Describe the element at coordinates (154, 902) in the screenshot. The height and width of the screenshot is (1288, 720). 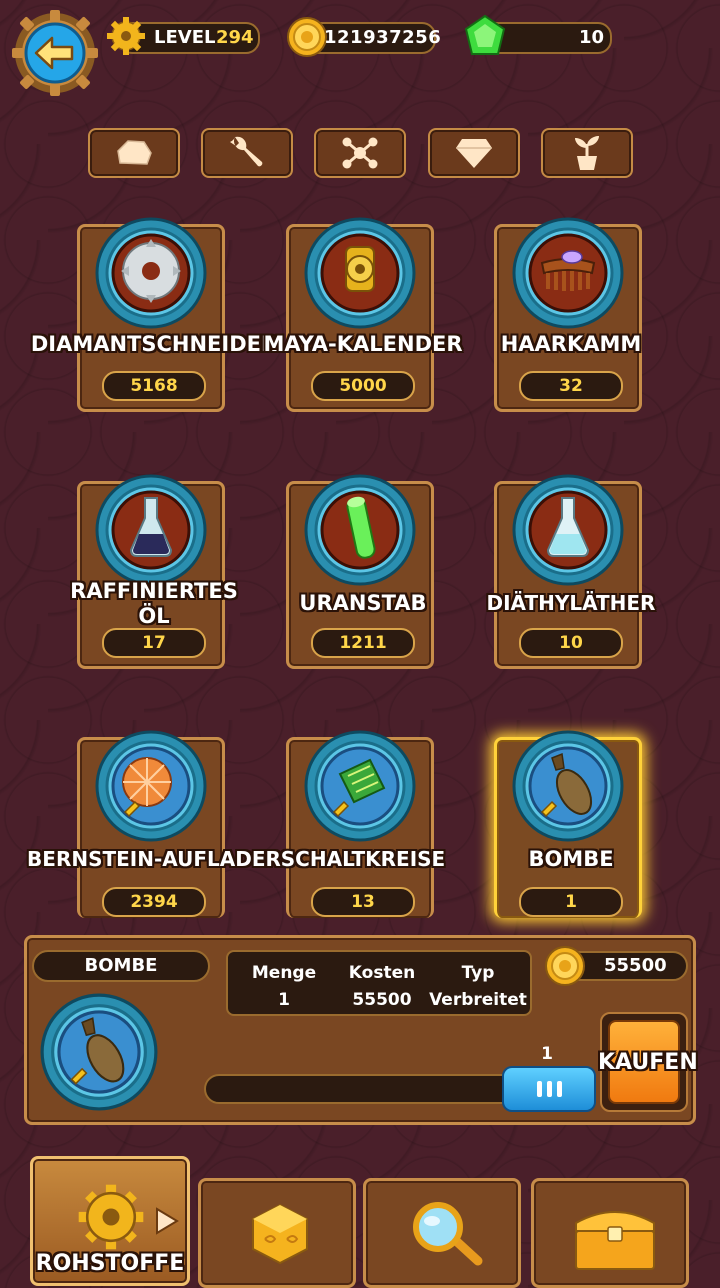
I see `item-count: 2394` at that location.